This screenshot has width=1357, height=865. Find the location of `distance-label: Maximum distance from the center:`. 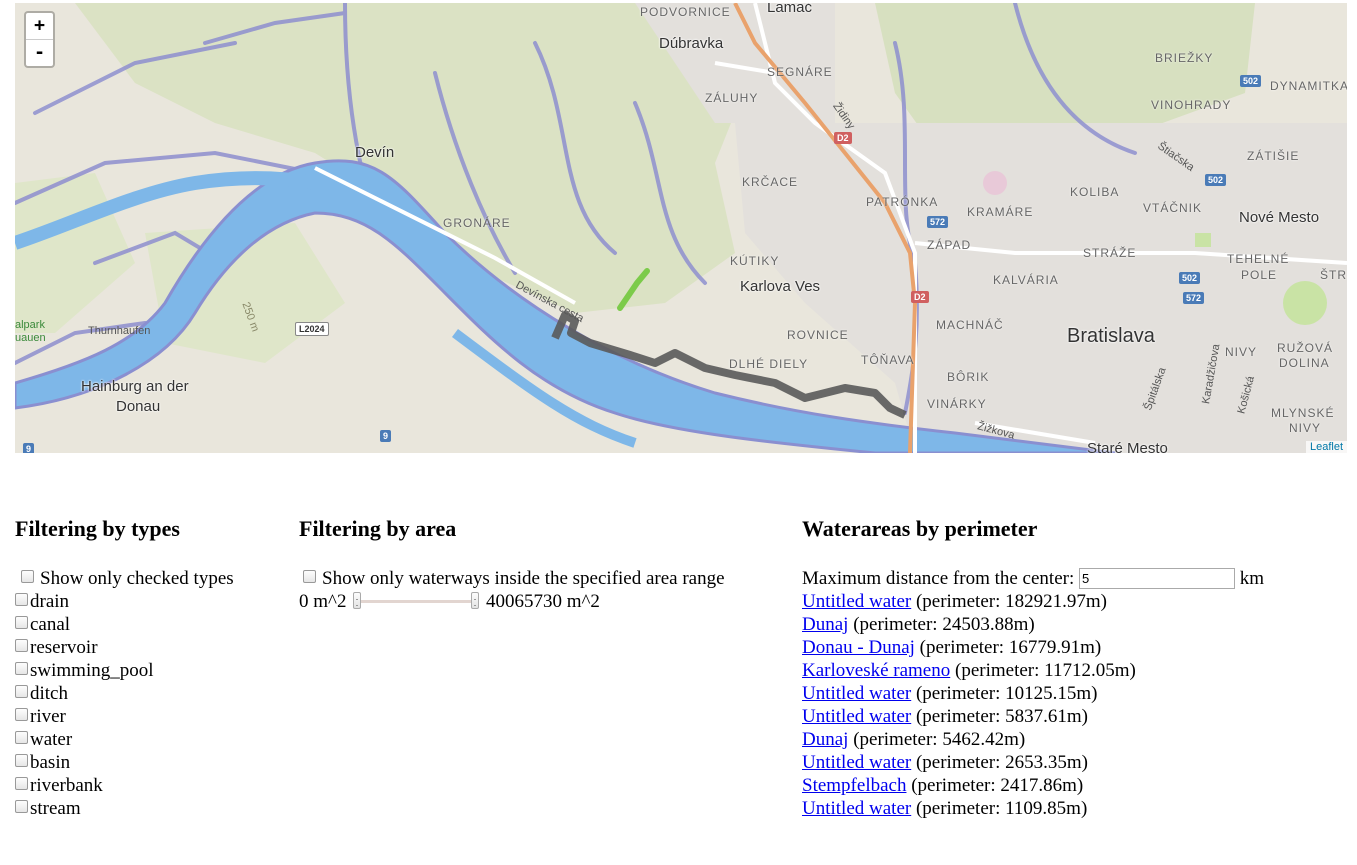

distance-label: Maximum distance from the center: is located at coordinates (938, 578).